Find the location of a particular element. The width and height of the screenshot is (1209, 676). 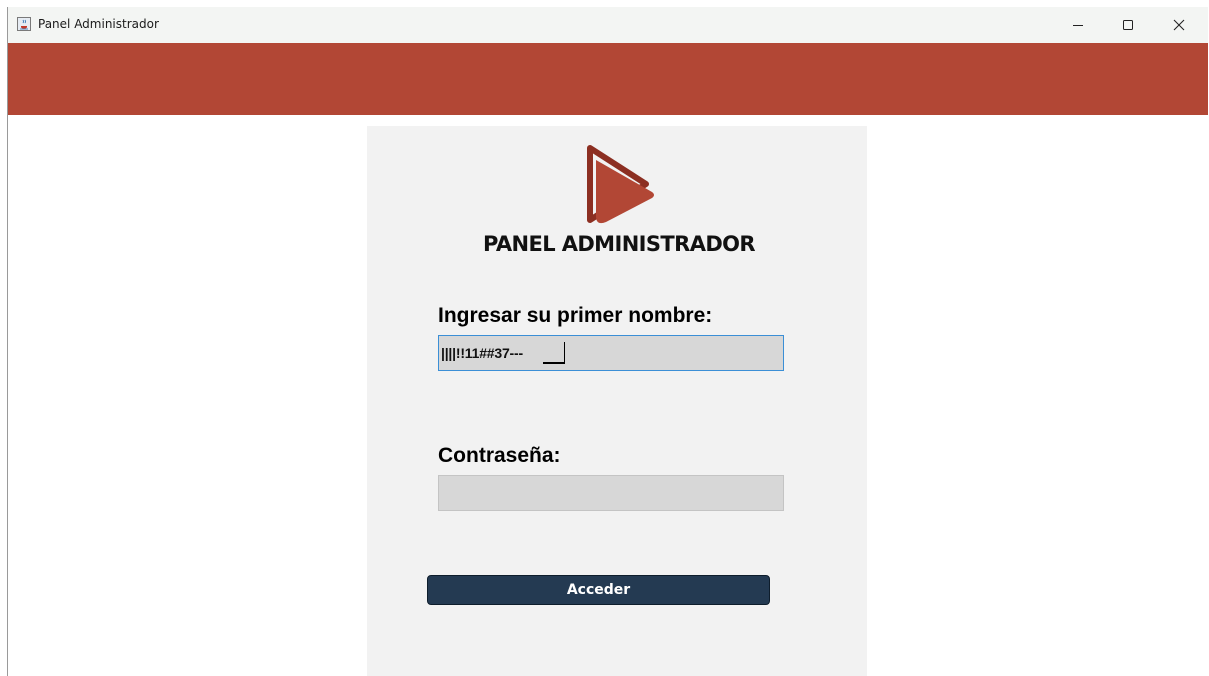

username-input: ||||!!11##37--- is located at coordinates (611, 353).